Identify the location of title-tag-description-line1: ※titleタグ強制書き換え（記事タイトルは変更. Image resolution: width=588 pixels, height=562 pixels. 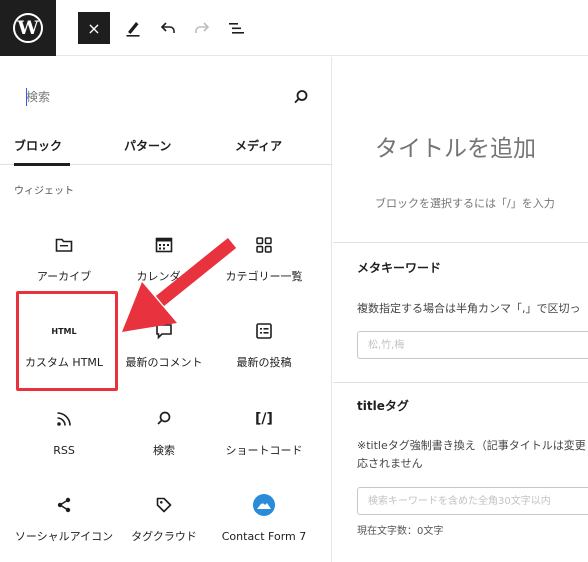
(471, 445).